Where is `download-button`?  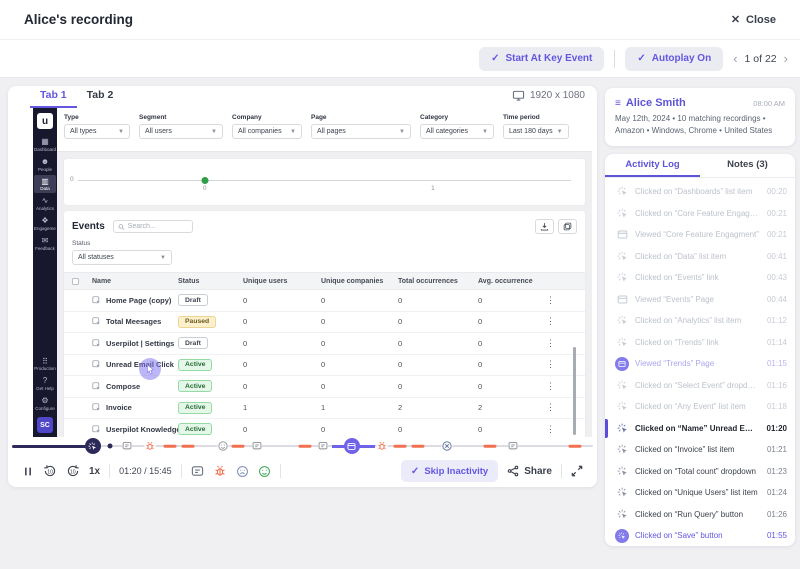
download-button is located at coordinates (544, 226).